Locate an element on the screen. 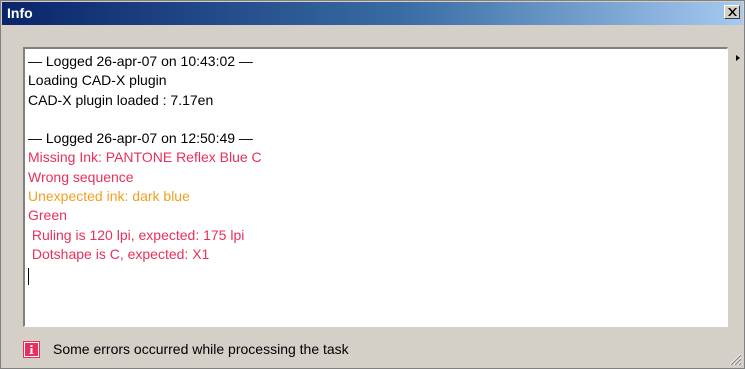 This screenshot has height=369, width=745. log-line: — Logged 26-apr-07 on 12:50:49 — is located at coordinates (140, 138).